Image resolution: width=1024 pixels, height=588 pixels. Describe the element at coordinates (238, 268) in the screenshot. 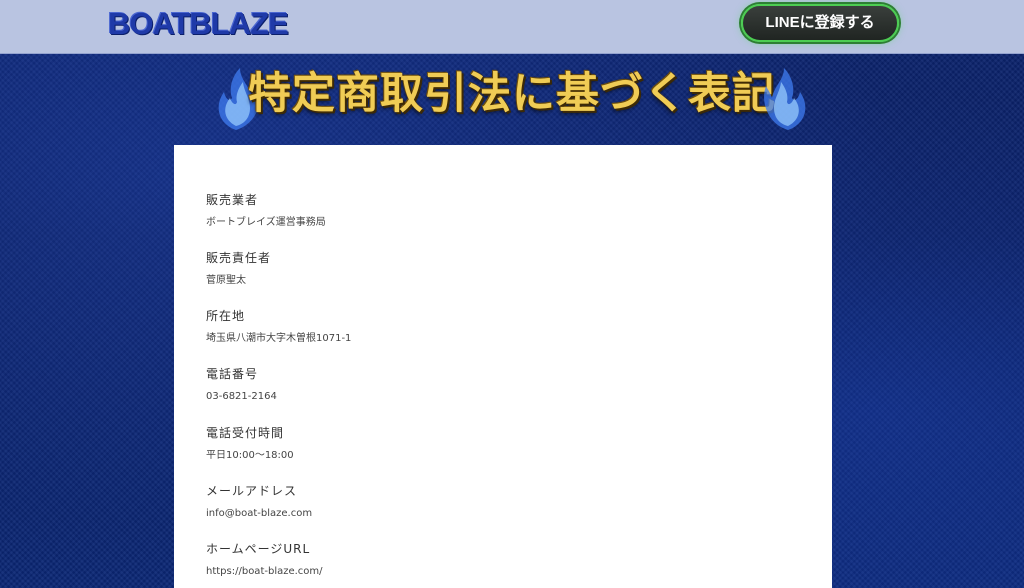

I see `info-item-manager: 販売責任者 菅原聖太` at that location.